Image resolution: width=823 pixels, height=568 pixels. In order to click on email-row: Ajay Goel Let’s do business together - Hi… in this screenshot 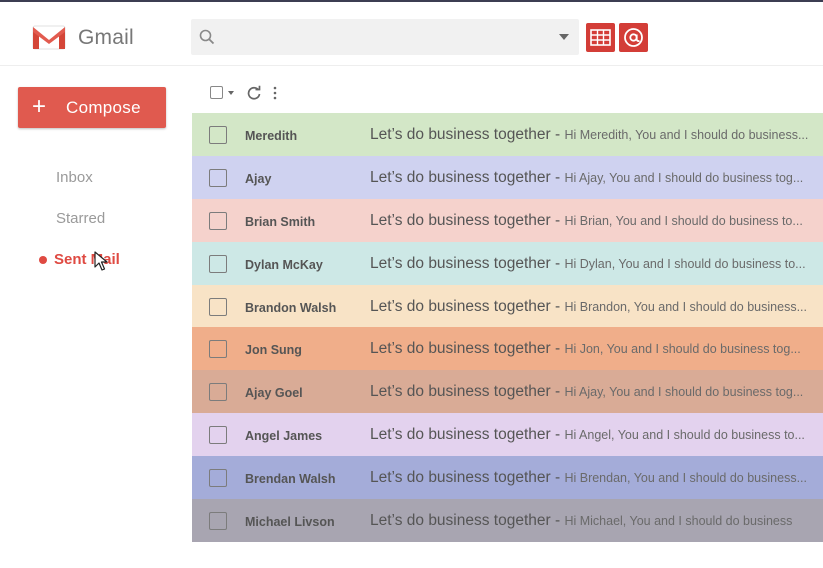, I will do `click(507, 391)`.